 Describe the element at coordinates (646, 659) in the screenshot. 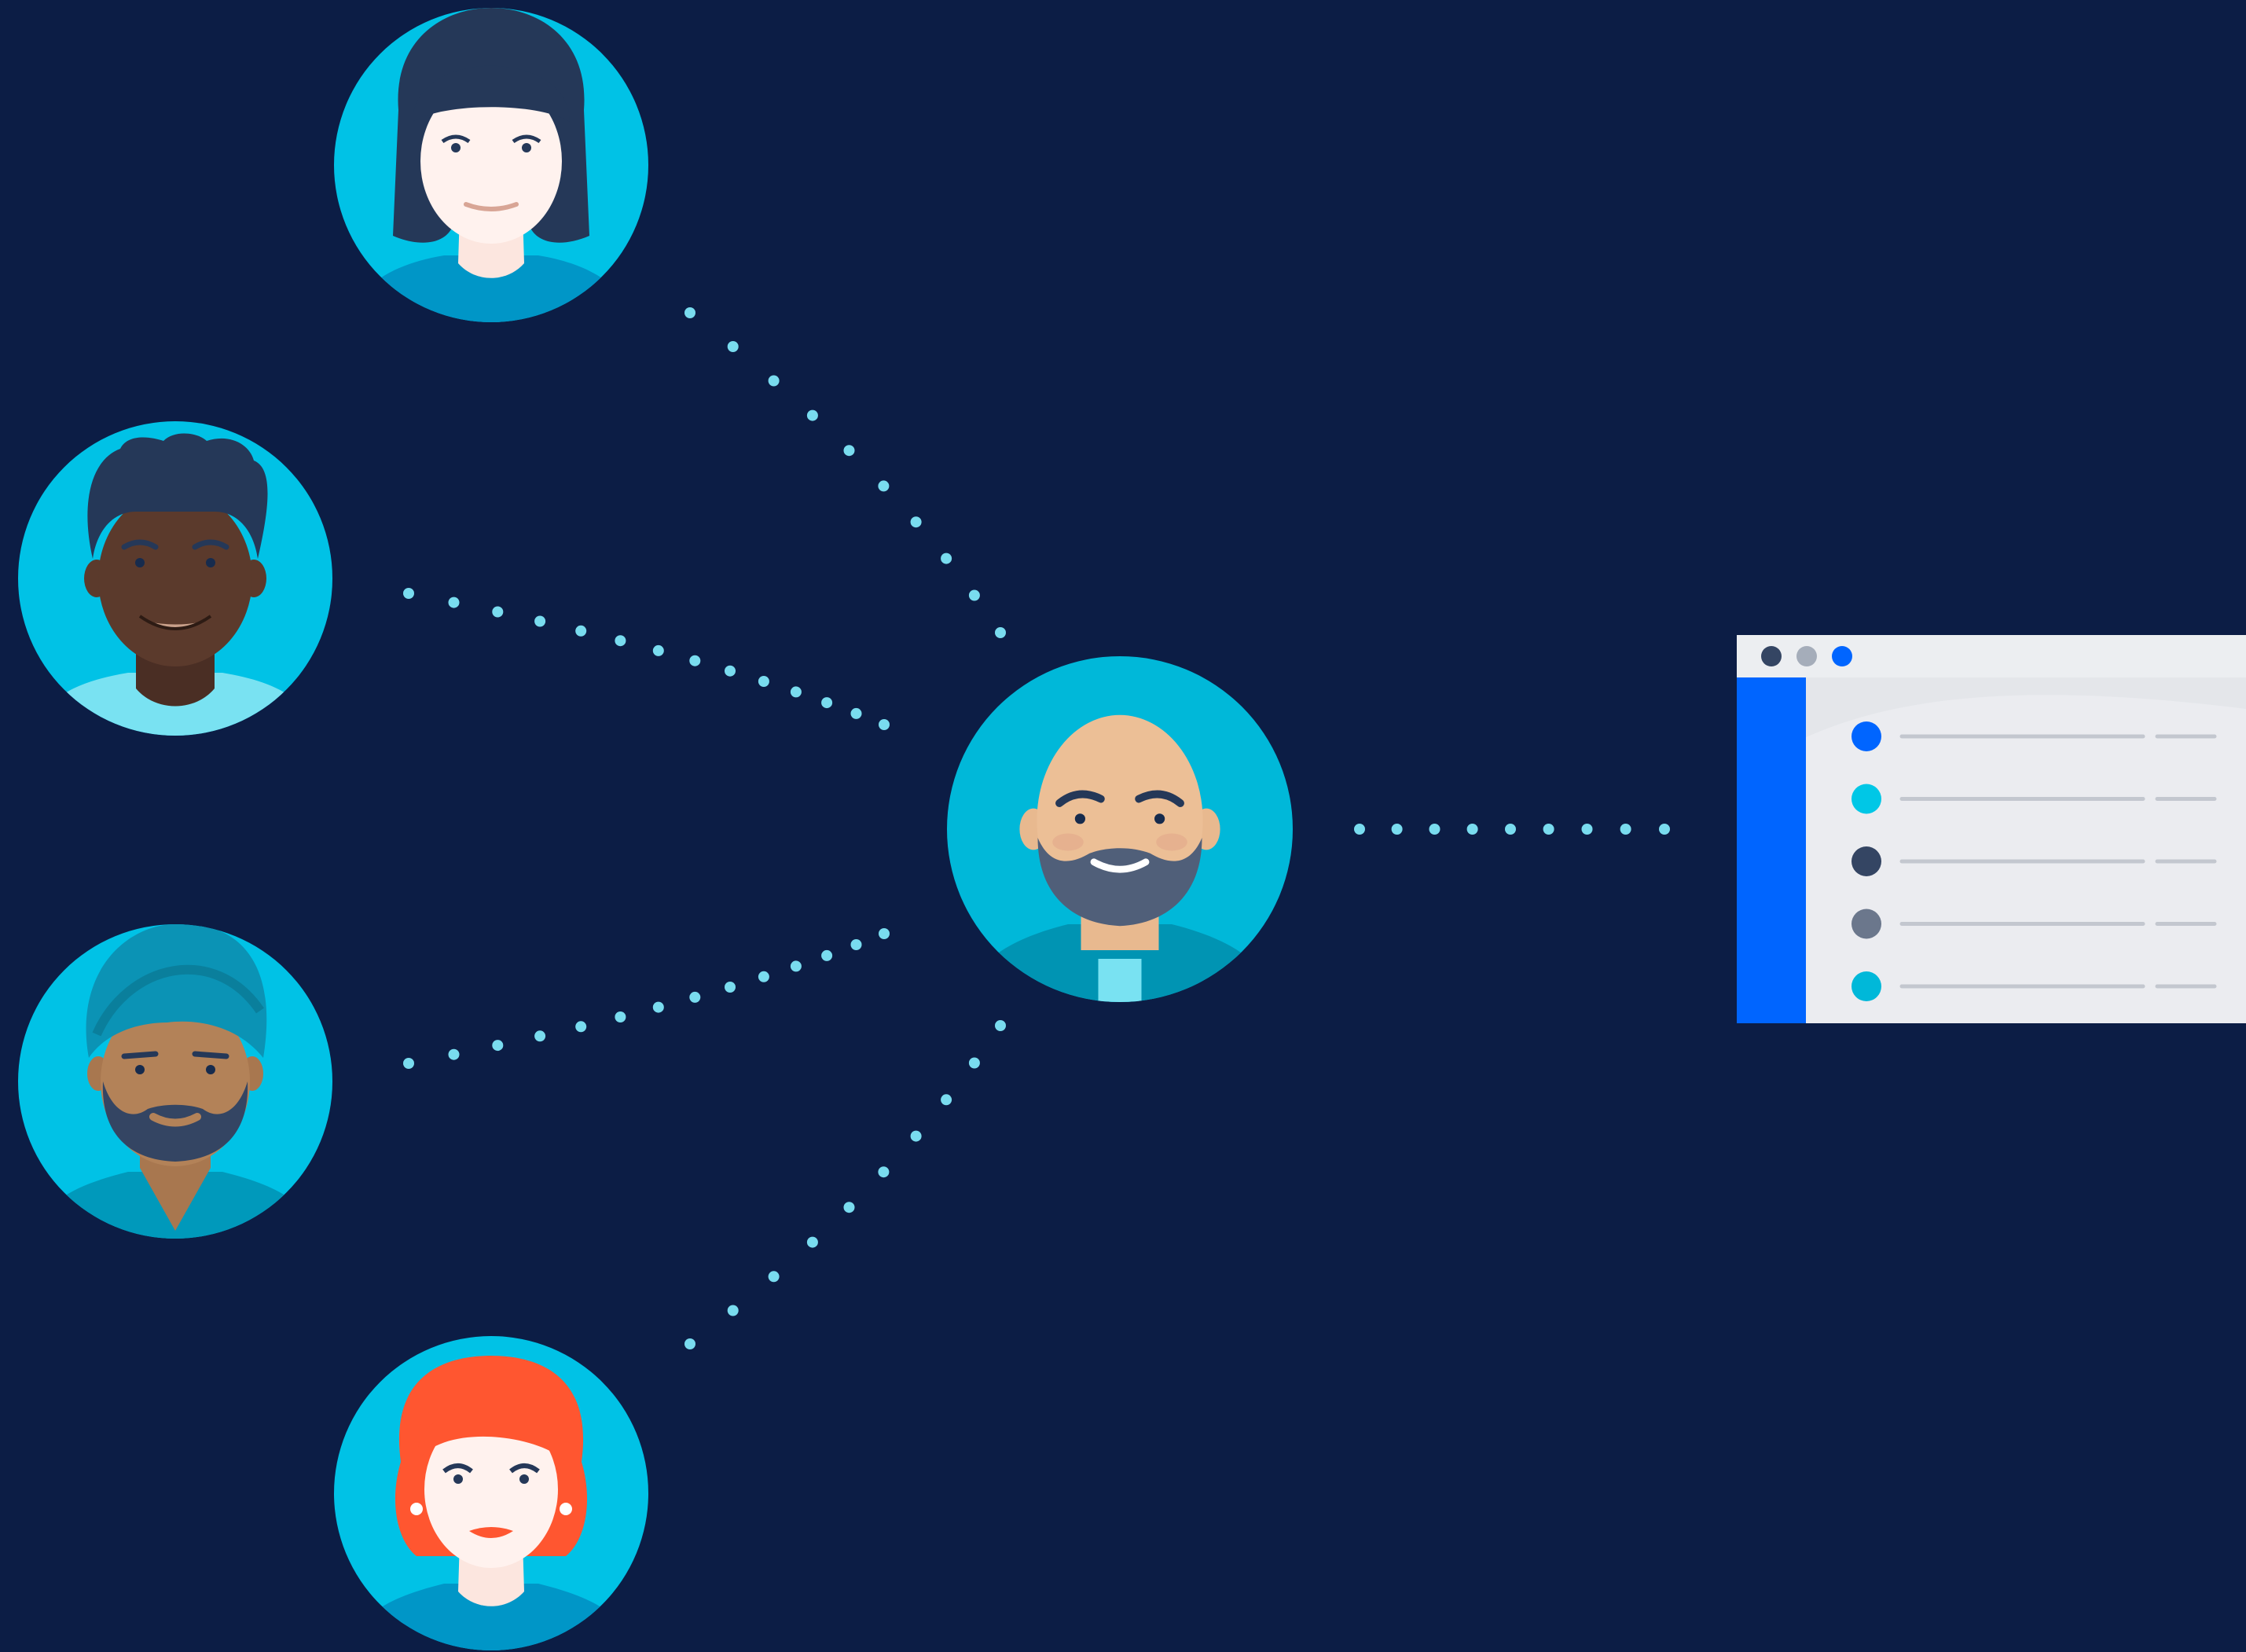

I see `connector-upper` at that location.